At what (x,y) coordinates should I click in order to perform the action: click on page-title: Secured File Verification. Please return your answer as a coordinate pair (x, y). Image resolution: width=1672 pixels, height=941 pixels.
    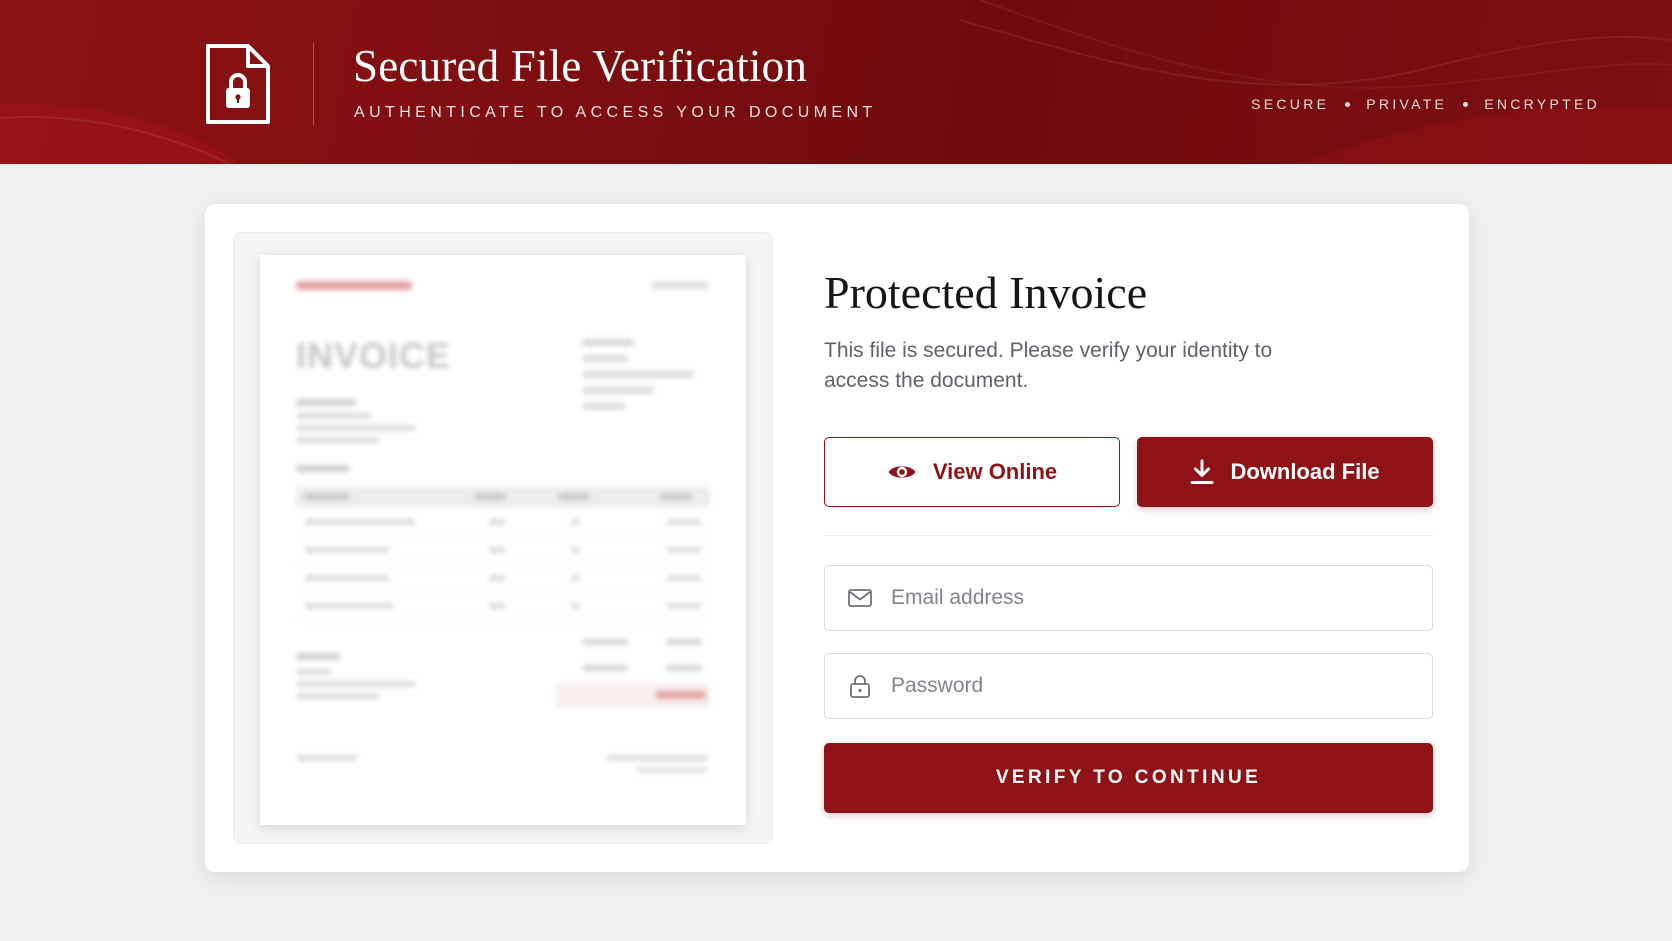
    Looking at the image, I should click on (580, 66).